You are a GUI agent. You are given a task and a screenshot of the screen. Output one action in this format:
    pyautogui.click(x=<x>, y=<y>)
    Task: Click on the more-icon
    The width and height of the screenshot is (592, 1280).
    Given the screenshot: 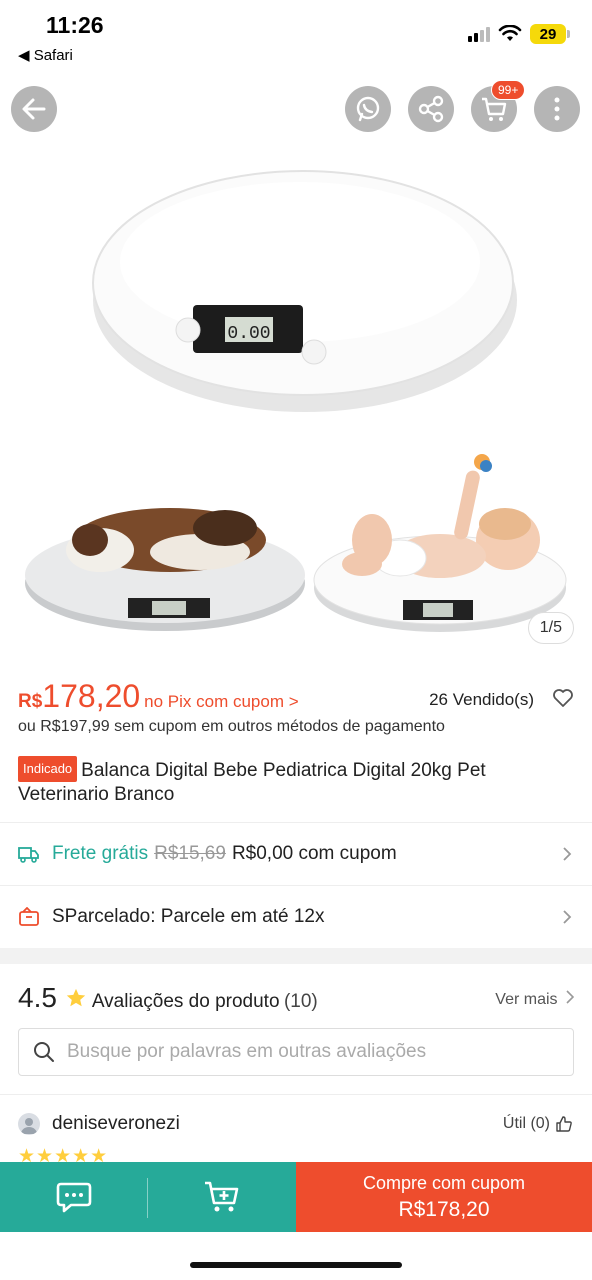 What is the action you would take?
    pyautogui.click(x=557, y=109)
    